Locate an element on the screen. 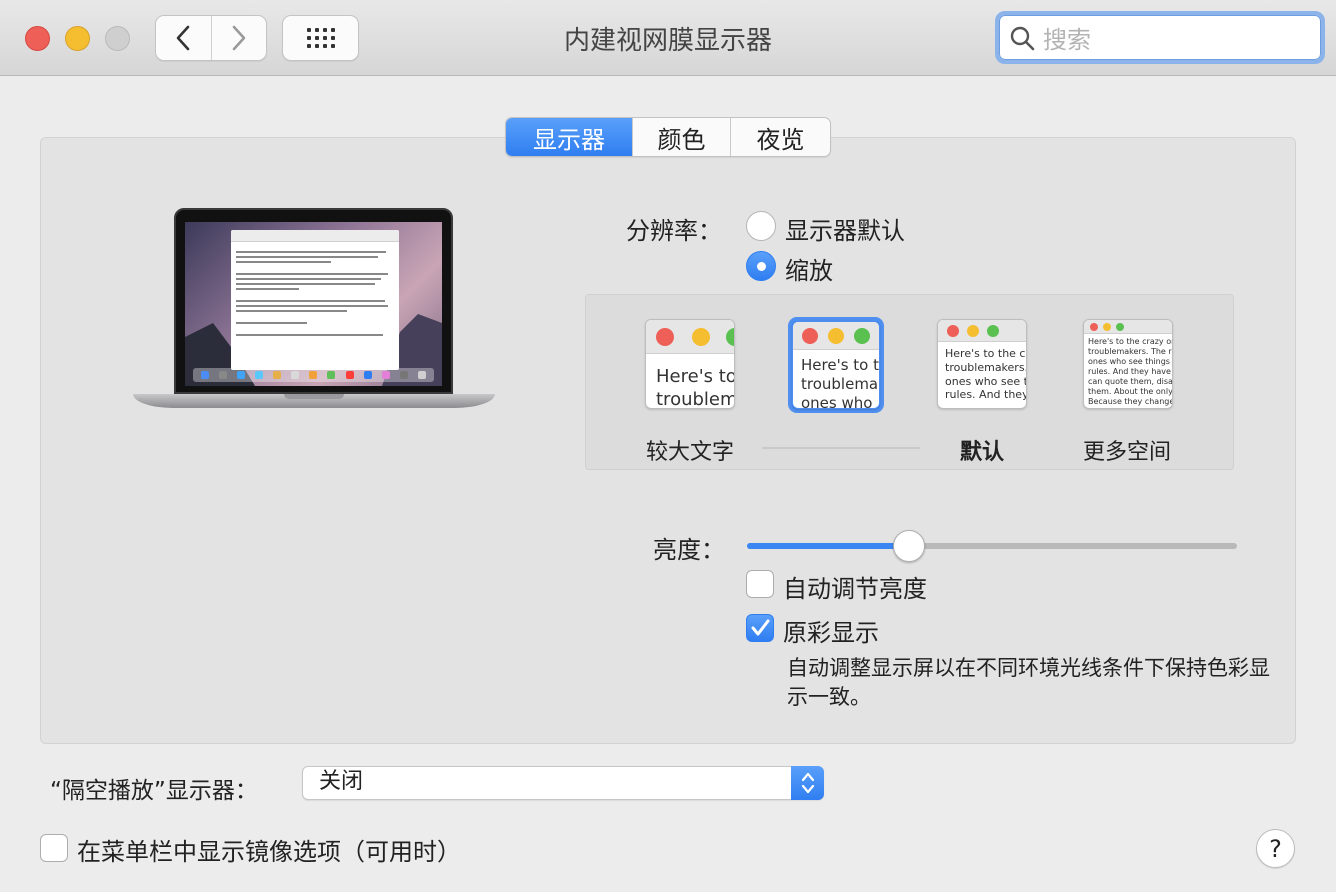 This screenshot has height=892, width=1336. scale-label-larger-text: 较大文字 is located at coordinates (689, 452).